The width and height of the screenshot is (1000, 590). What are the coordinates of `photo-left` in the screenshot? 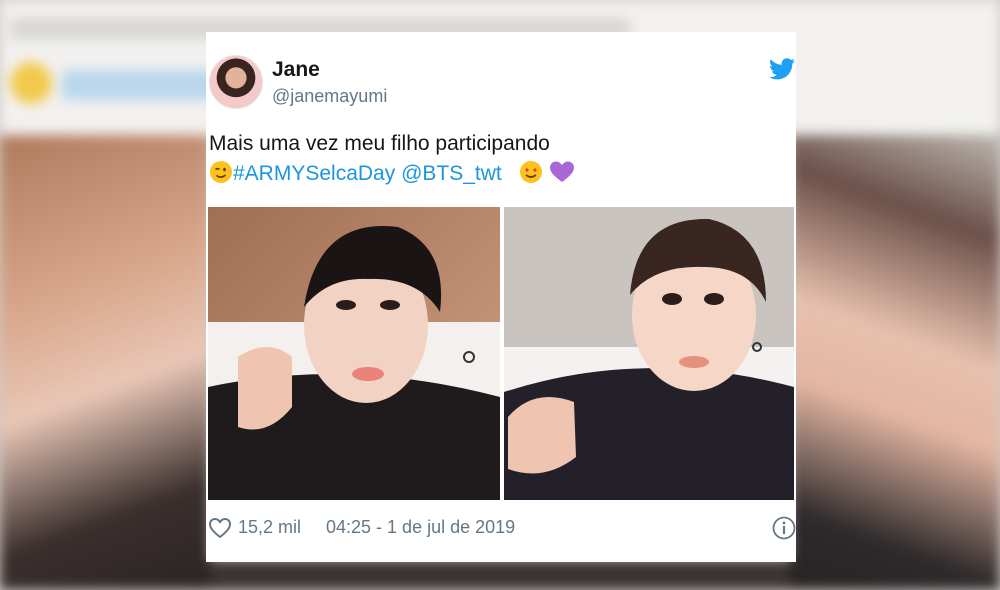 It's located at (354, 353).